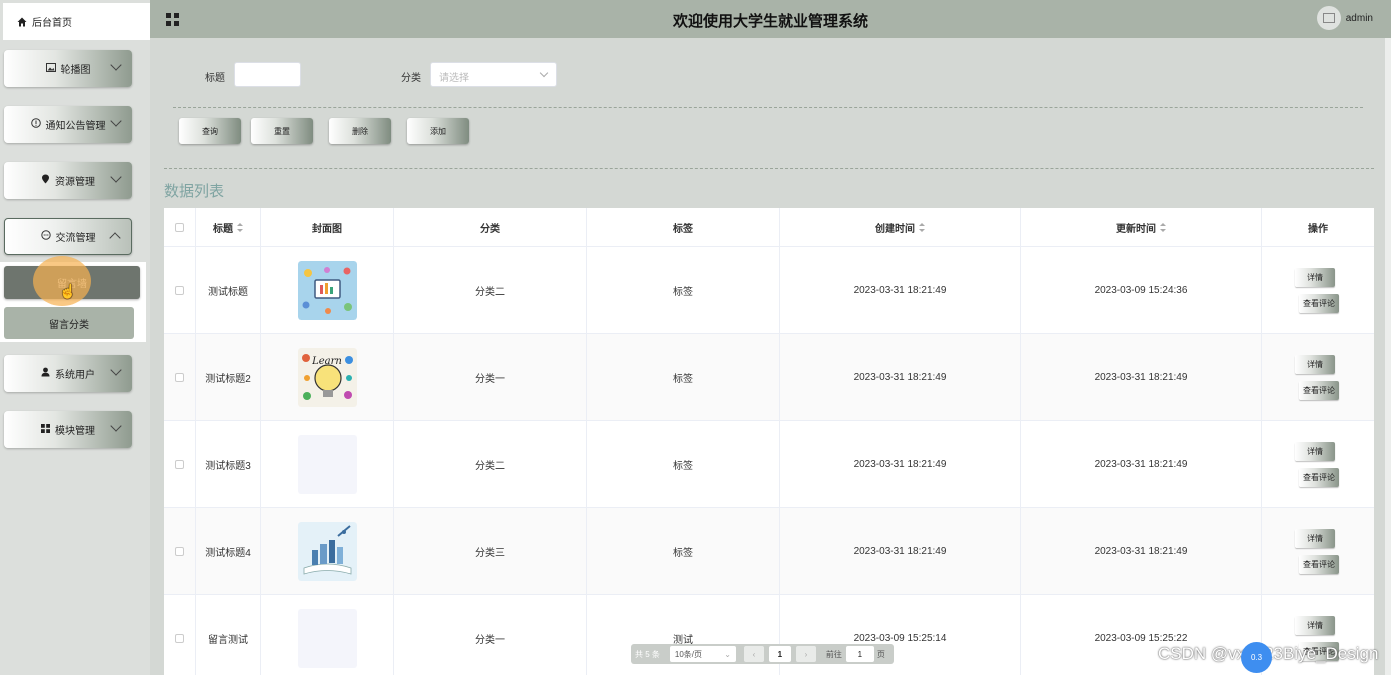 The image size is (1391, 675). I want to click on sidebar-item-label: 通知公告管理, so click(75, 126).